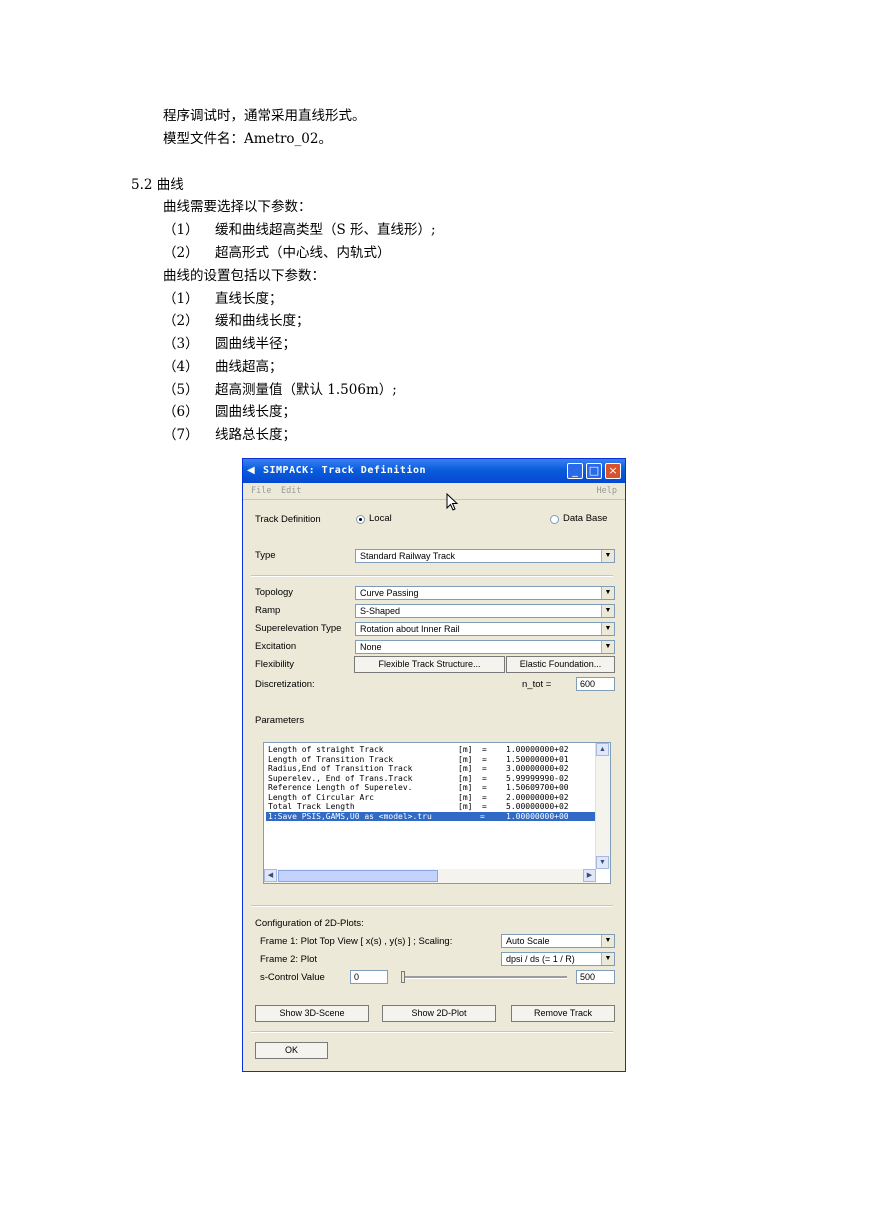 The image size is (869, 1228). I want to click on window-title: SIMPACK: Track Definition, so click(345, 470).